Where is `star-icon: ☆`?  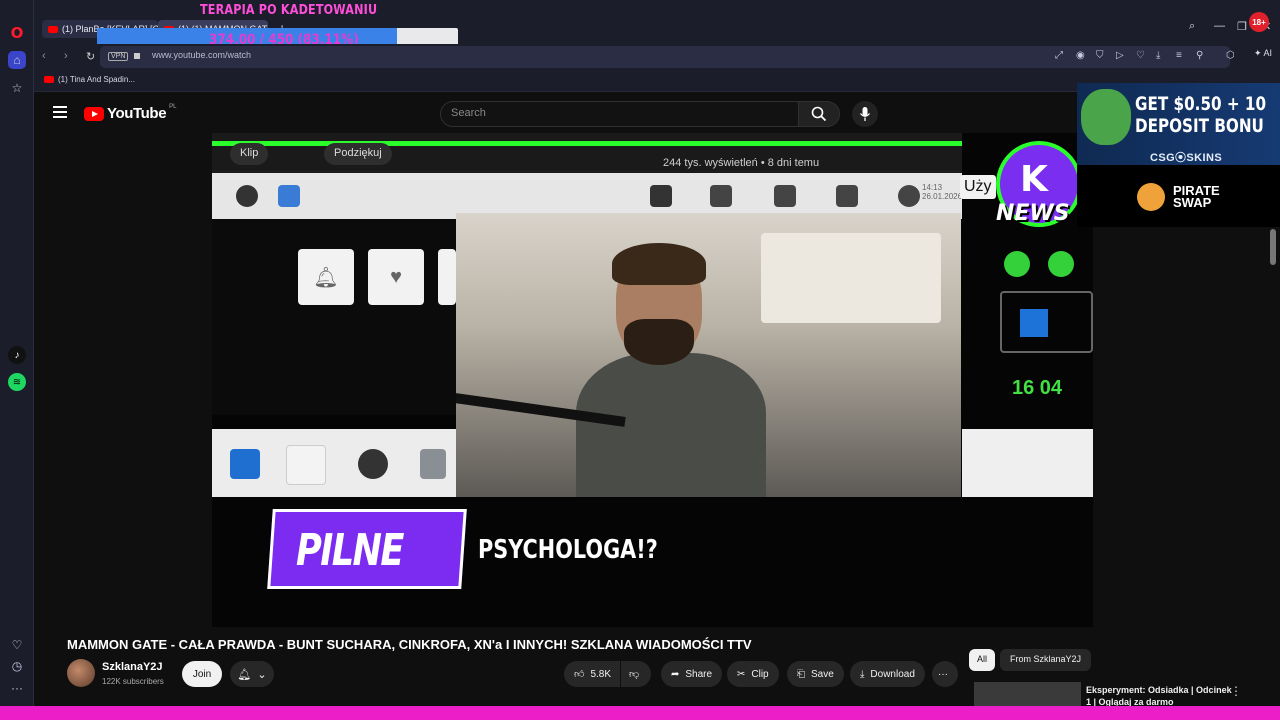
star-icon: ☆ is located at coordinates (17, 88).